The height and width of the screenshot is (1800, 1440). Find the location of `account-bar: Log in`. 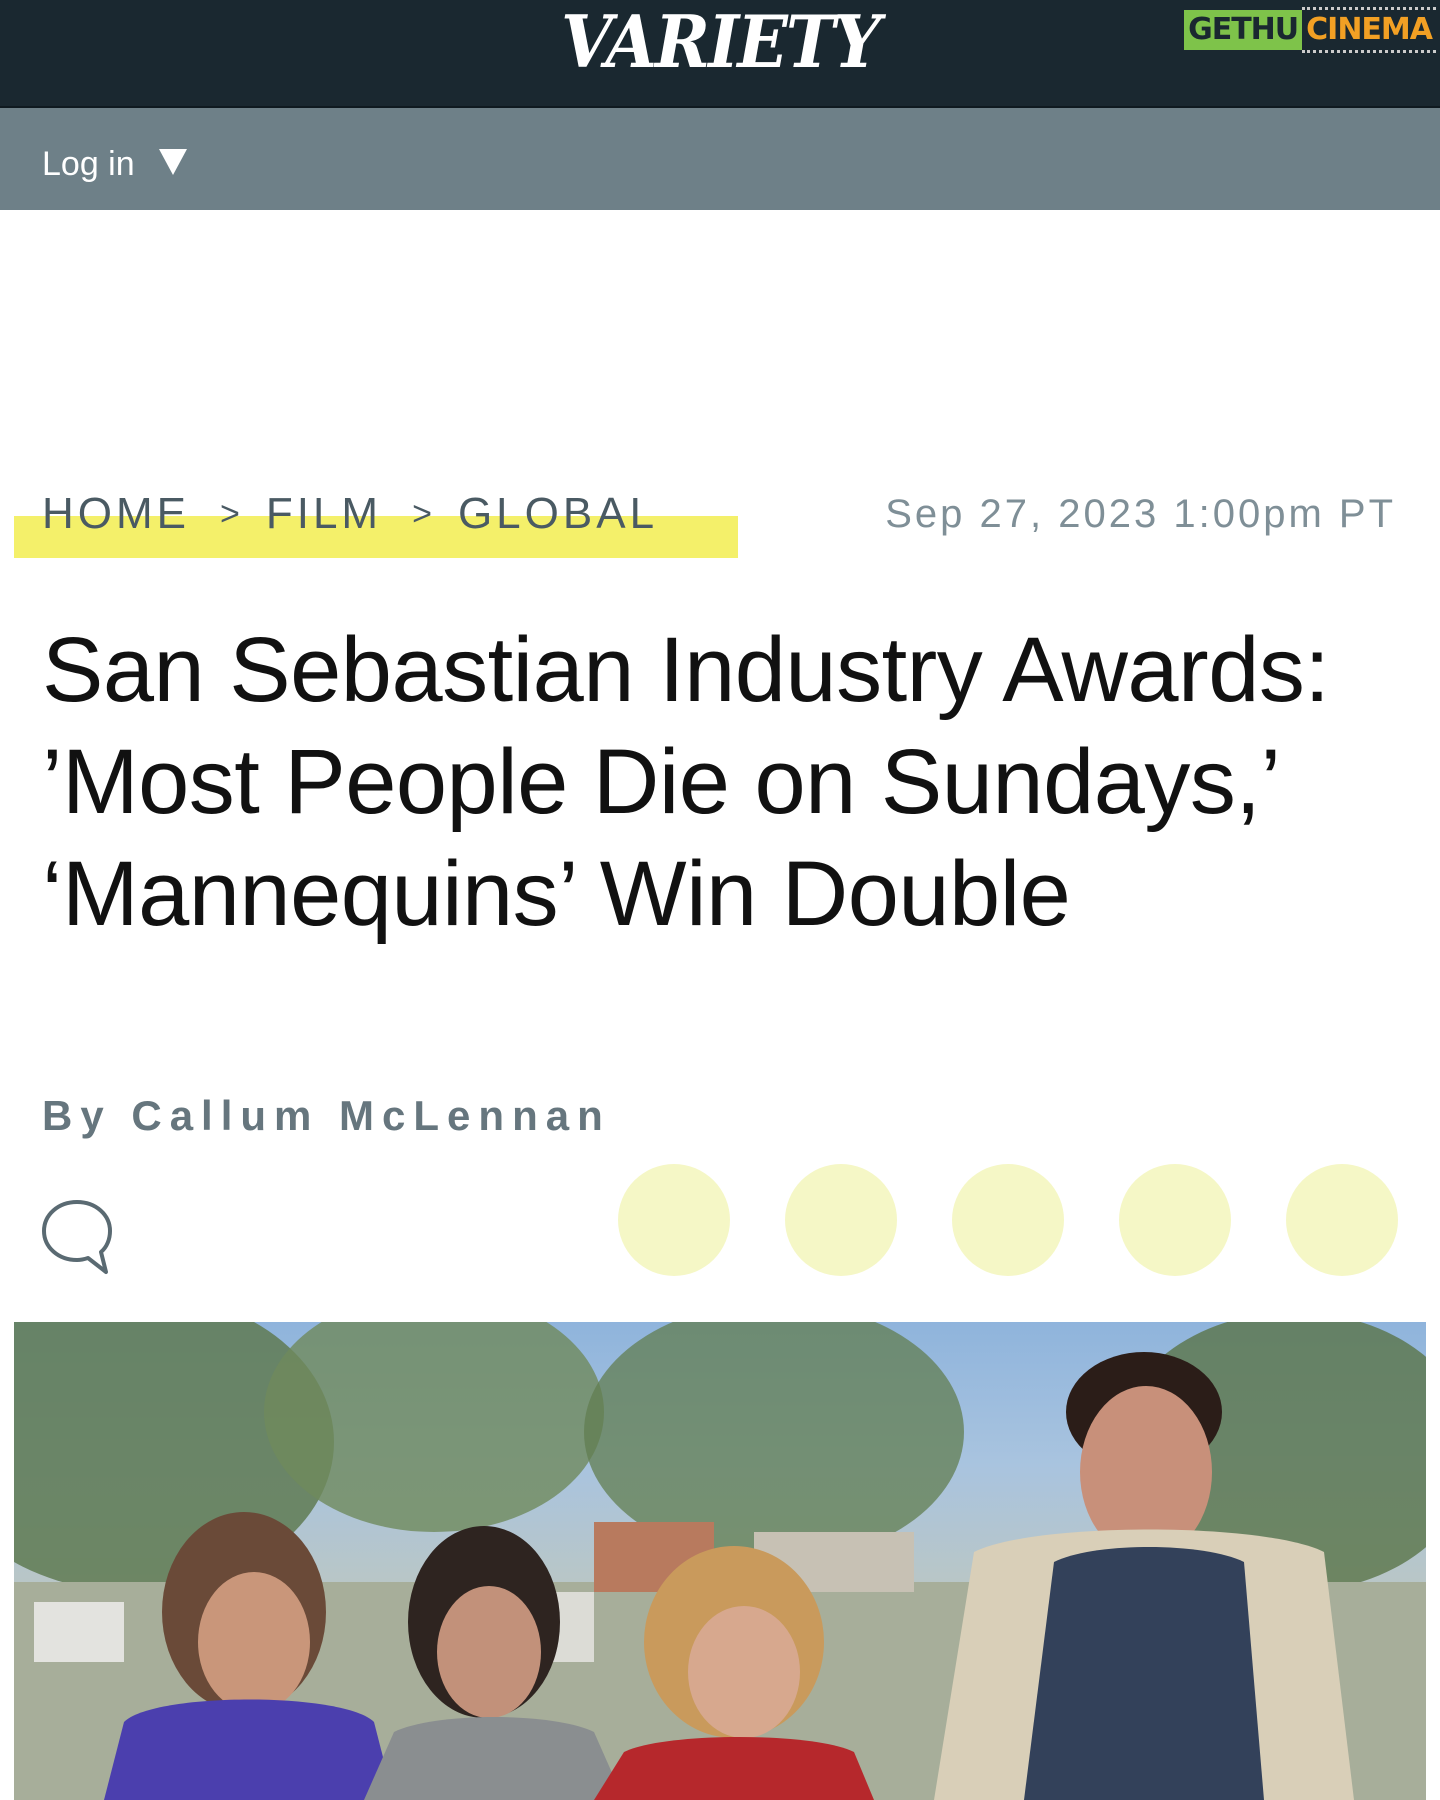

account-bar: Log in is located at coordinates (720, 159).